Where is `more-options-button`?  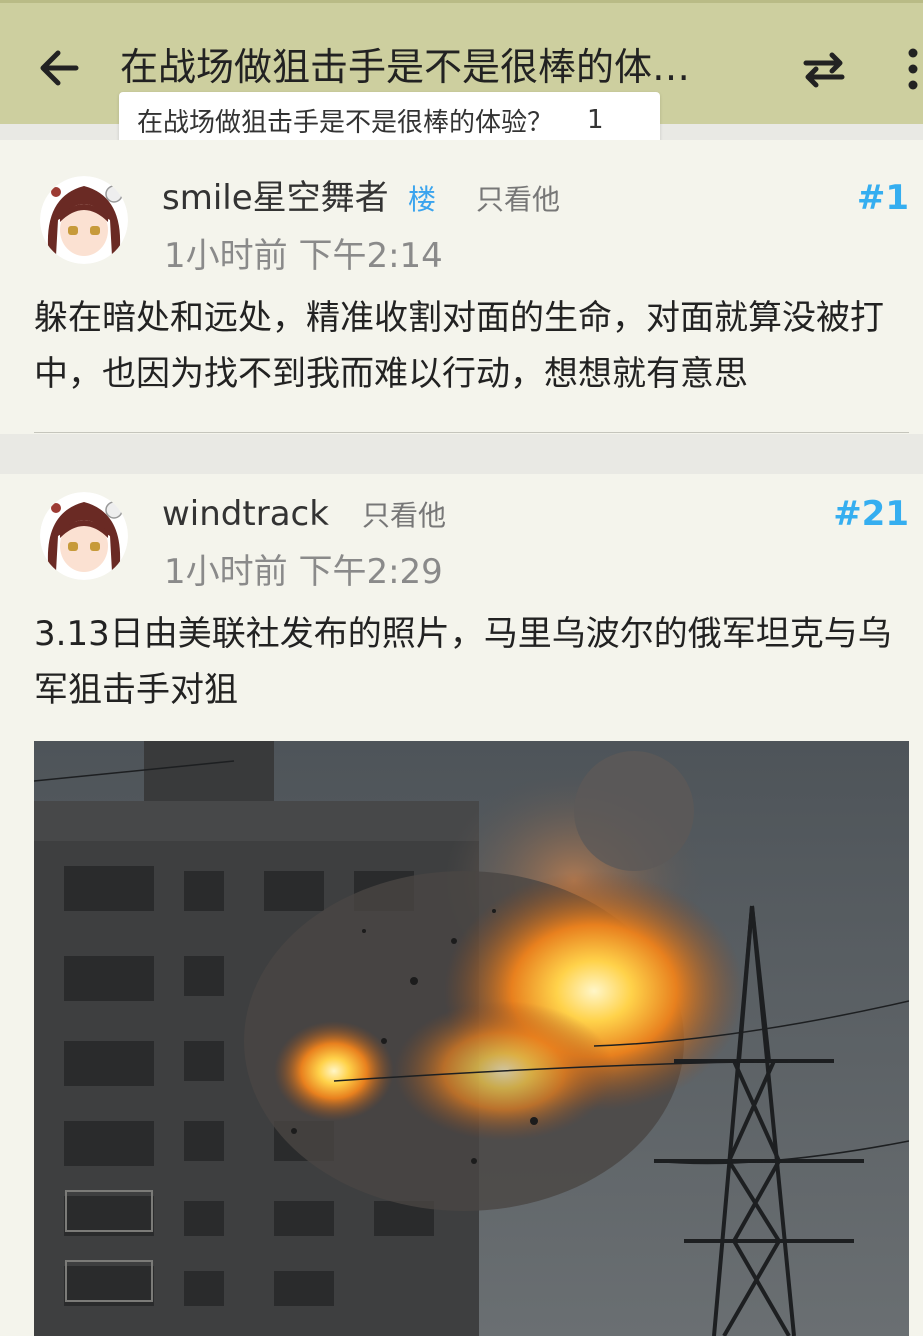
more-options-button is located at coordinates (909, 69).